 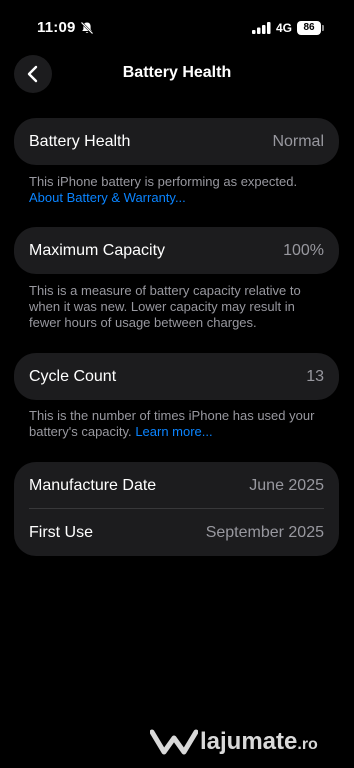 What do you see at coordinates (87, 28) in the screenshot?
I see `bell-slash-icon` at bounding box center [87, 28].